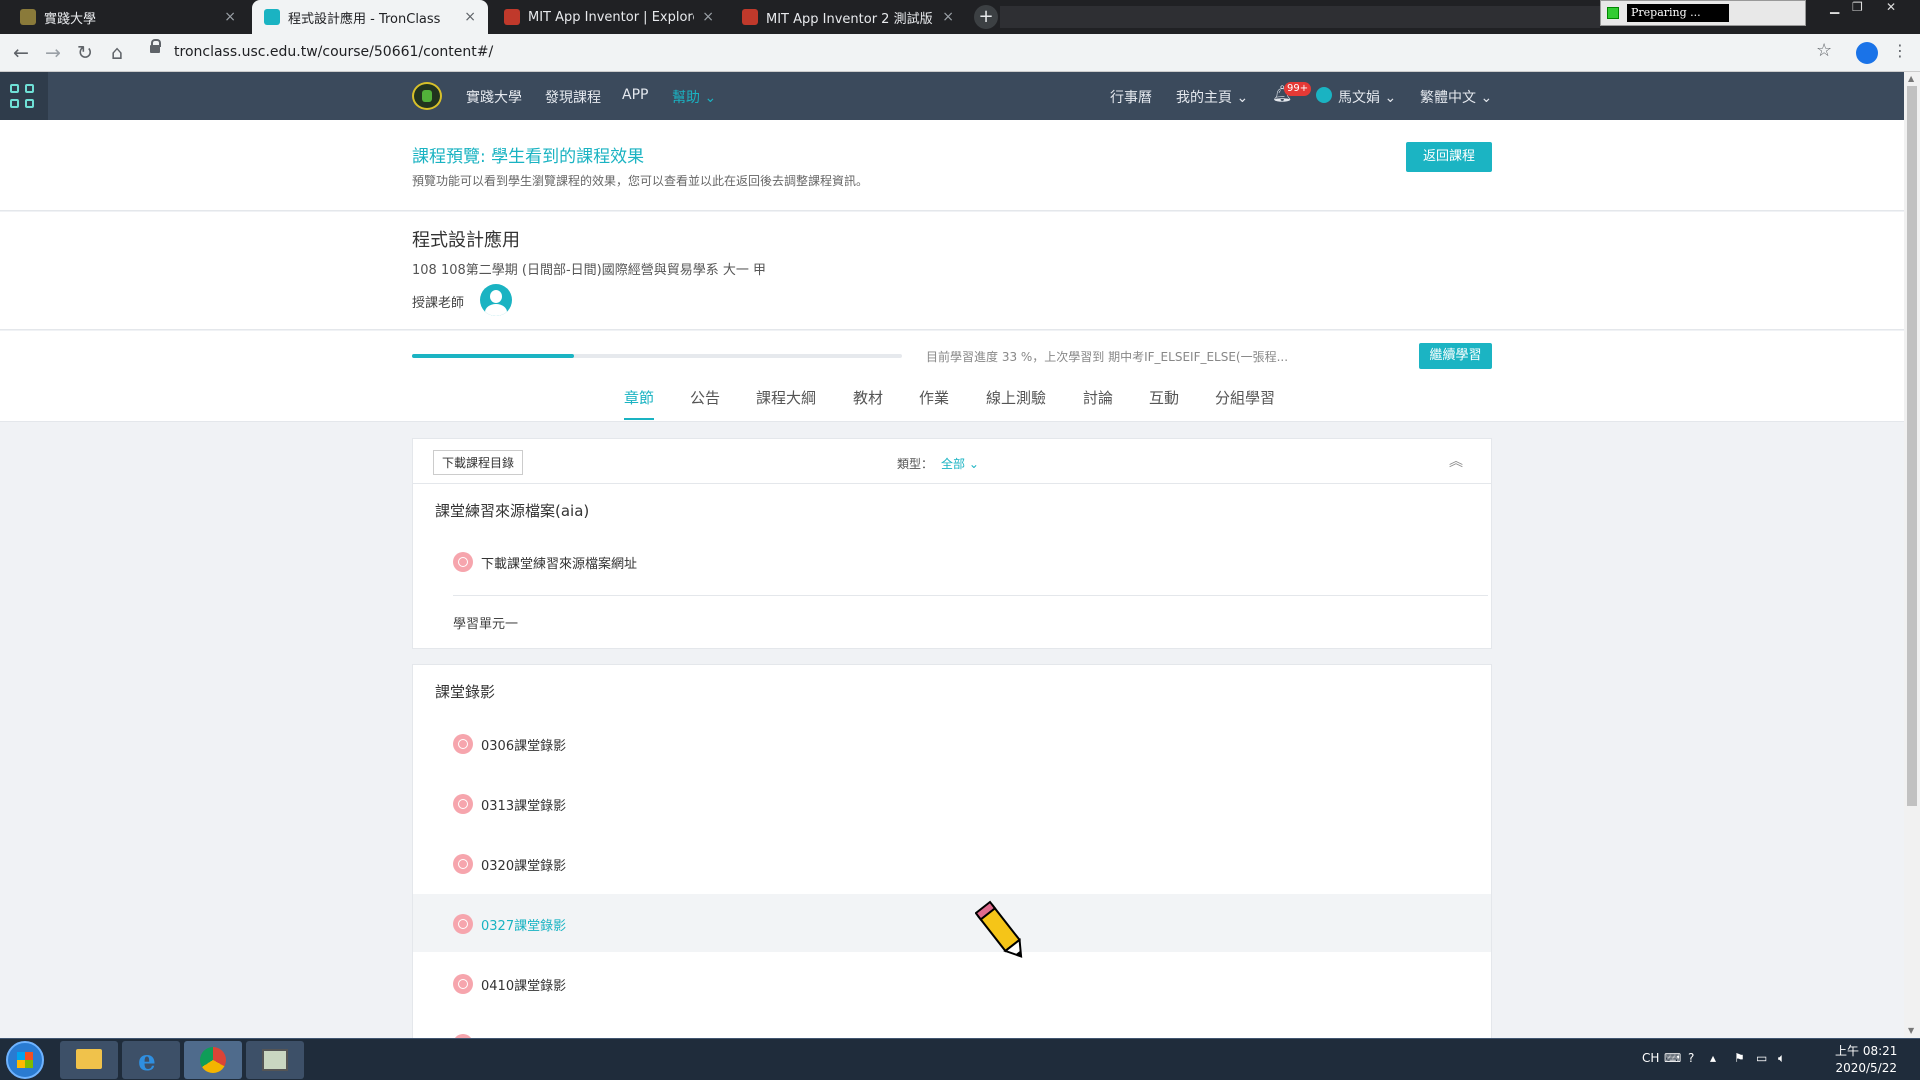 The width and height of the screenshot is (1920, 1080). I want to click on progress-fill, so click(493, 356).